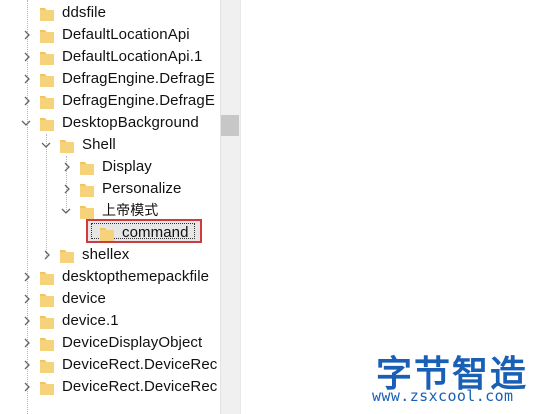 Image resolution: width=556 pixels, height=414 pixels. What do you see at coordinates (106, 254) in the screenshot?
I see `tree-node-label: shellex` at bounding box center [106, 254].